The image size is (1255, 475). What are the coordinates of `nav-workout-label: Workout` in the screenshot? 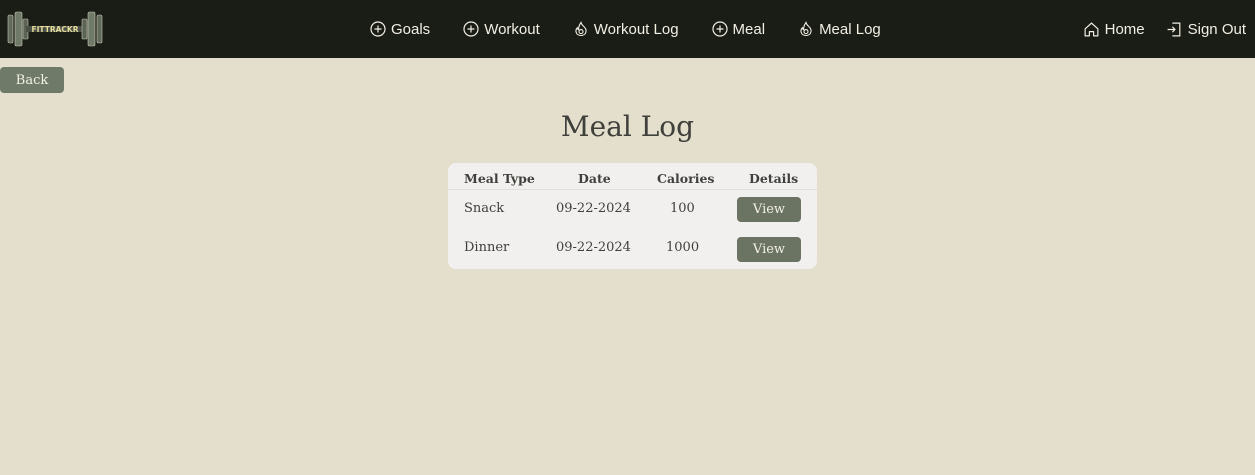 It's located at (512, 29).